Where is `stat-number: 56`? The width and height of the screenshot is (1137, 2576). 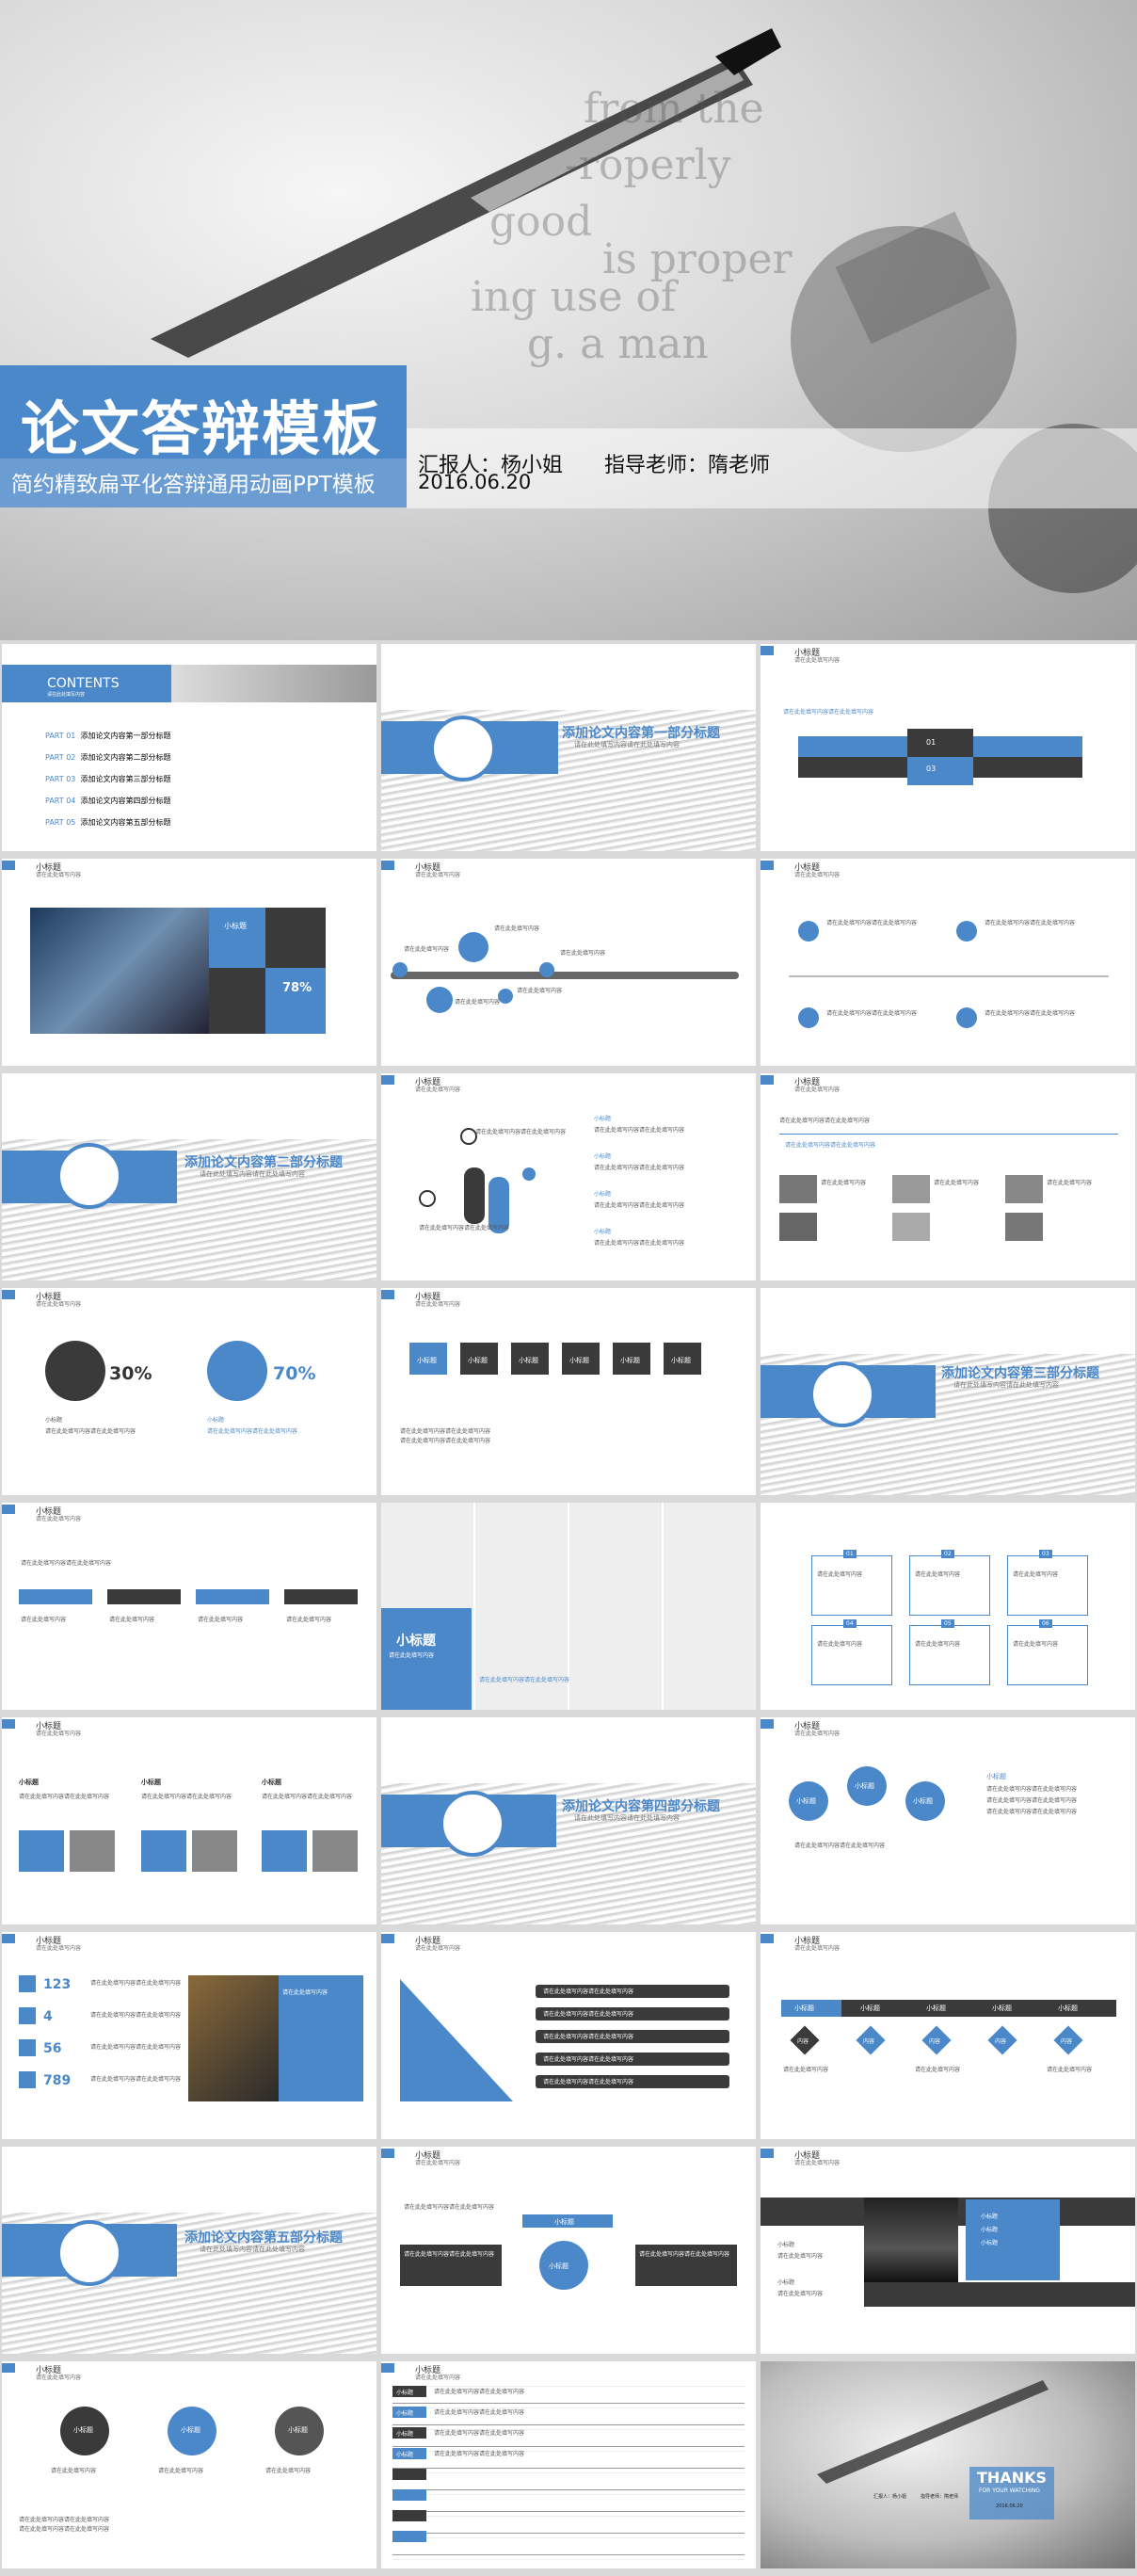
stat-number: 56 is located at coordinates (53, 2048).